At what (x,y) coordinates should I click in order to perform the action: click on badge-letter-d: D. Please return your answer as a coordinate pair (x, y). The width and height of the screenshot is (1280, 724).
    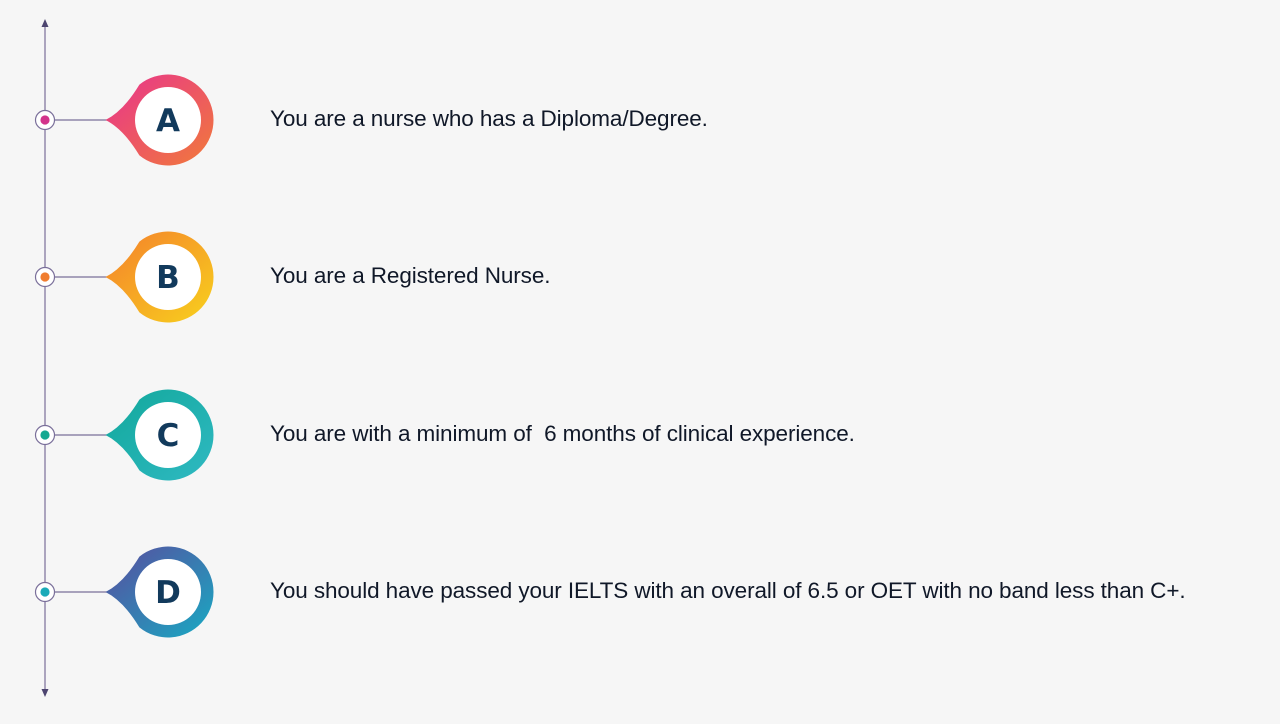
    Looking at the image, I should click on (168, 593).